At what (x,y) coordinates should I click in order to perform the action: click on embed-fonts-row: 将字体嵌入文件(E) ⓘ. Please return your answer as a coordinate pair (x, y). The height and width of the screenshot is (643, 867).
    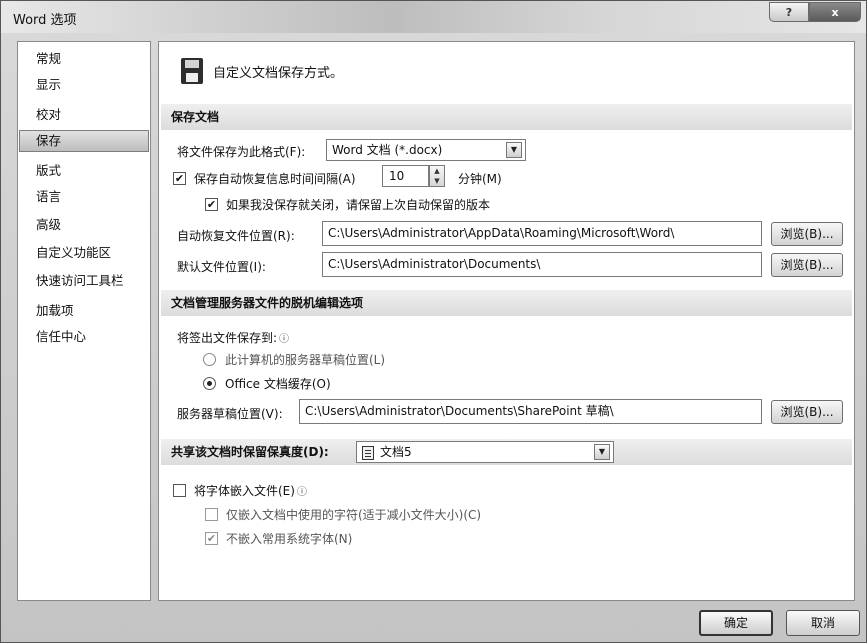
    Looking at the image, I should click on (240, 490).